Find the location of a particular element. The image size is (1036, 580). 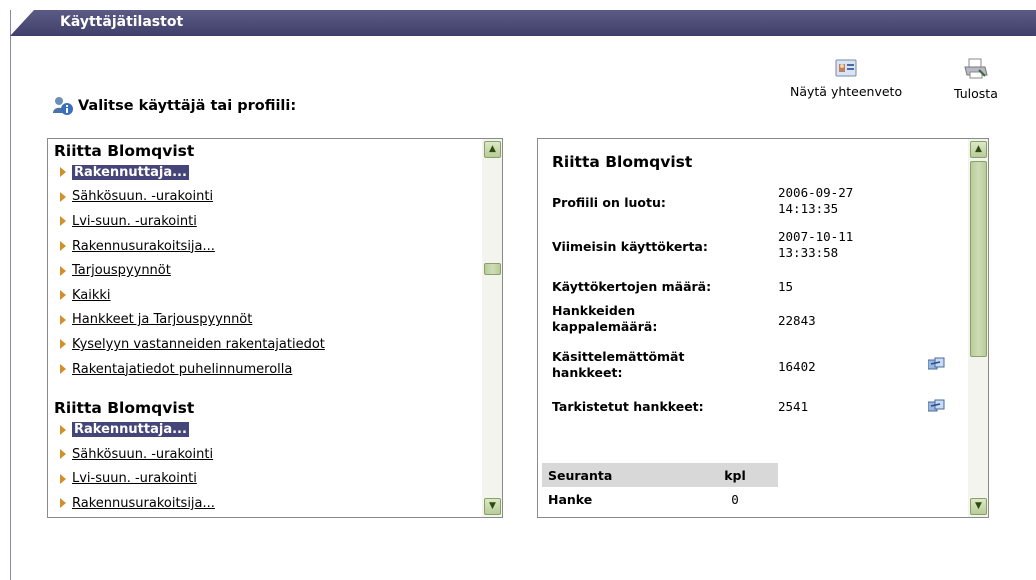

stat-value: 2007-10-11 13:33:58 is located at coordinates (816, 244).